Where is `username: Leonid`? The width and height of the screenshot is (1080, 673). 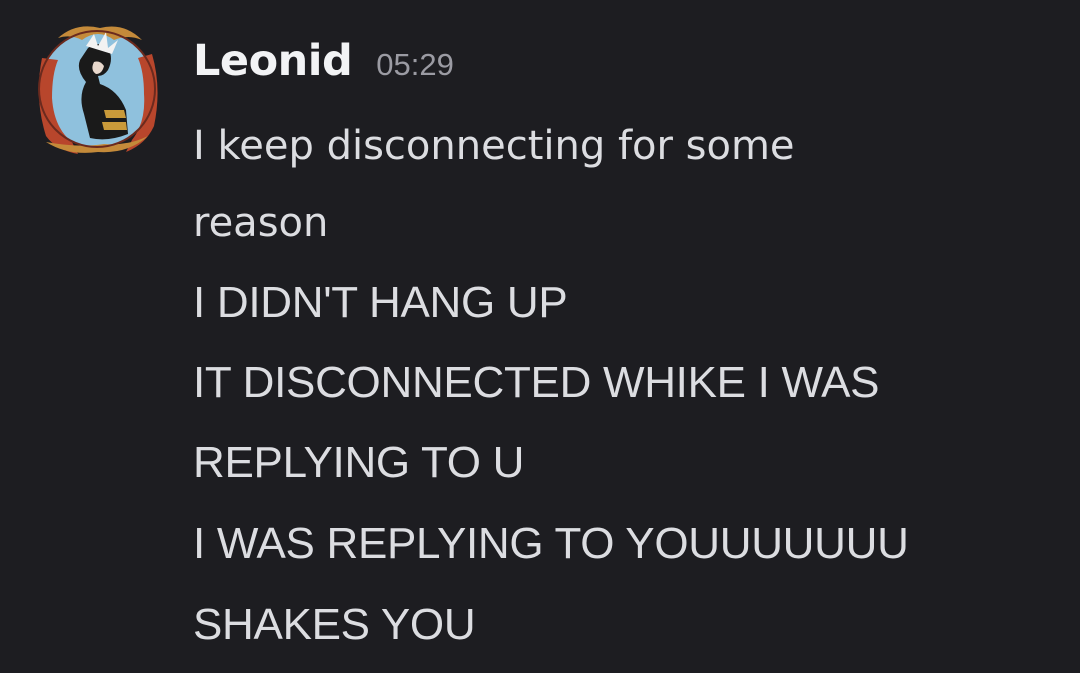
username: Leonid is located at coordinates (273, 61).